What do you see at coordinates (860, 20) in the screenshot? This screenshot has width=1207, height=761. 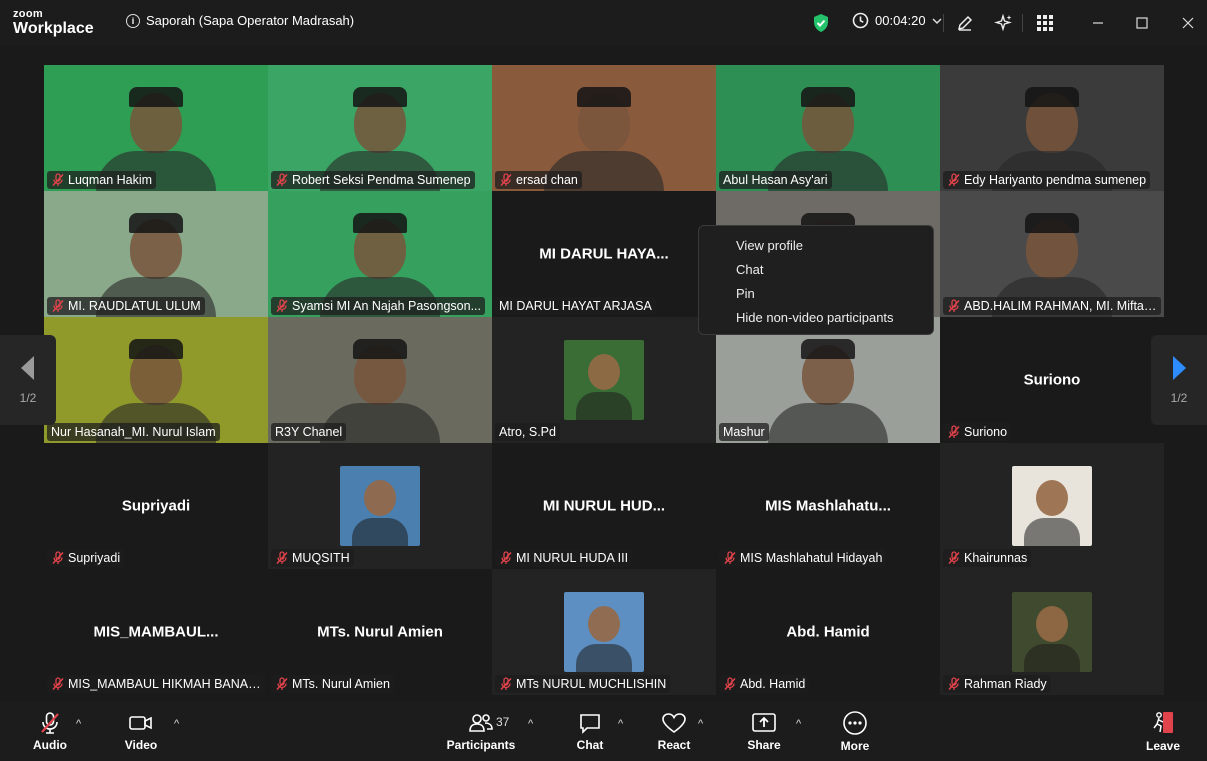 I see `clock-icon` at bounding box center [860, 20].